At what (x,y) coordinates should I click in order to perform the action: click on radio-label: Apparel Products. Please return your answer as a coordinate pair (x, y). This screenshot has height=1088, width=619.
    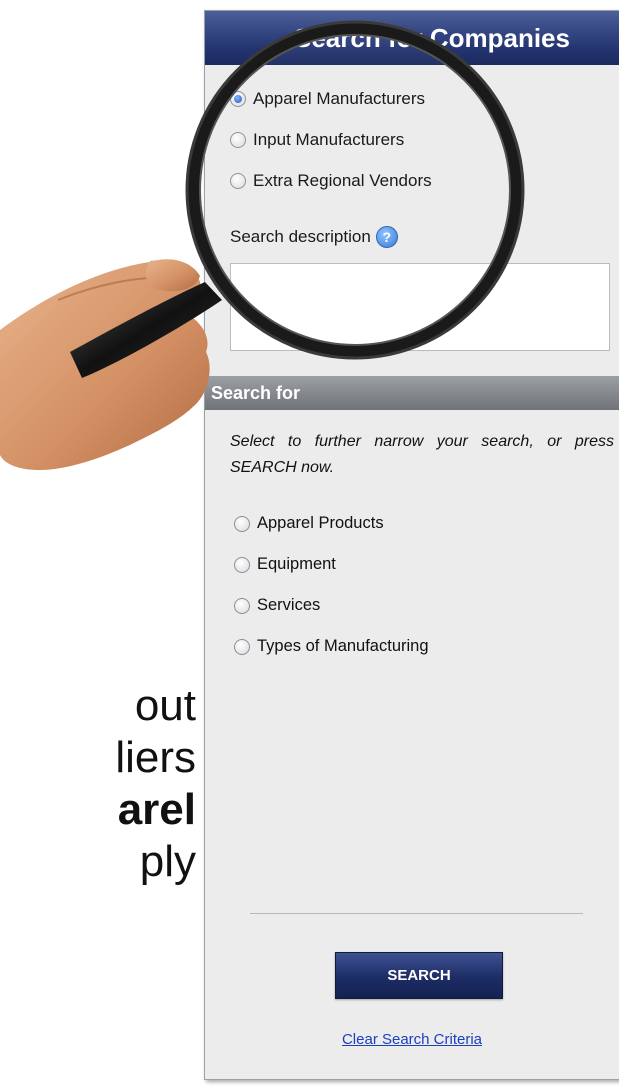
    Looking at the image, I should click on (320, 523).